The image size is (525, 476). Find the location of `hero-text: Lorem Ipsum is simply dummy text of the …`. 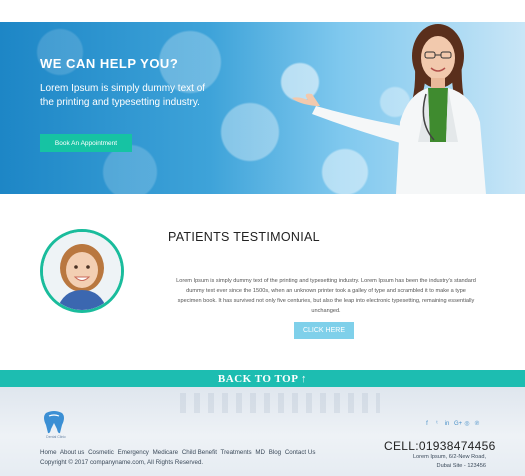

hero-text: Lorem Ipsum is simply dummy text of the … is located at coordinates (123, 95).